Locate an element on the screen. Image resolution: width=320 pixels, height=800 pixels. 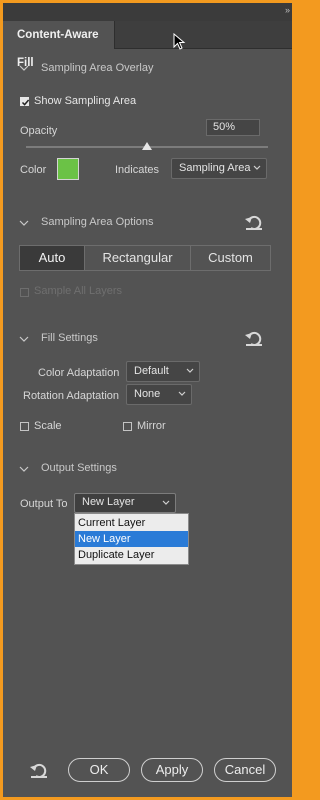
sample-all-layers-checkbox is located at coordinates (24, 292).